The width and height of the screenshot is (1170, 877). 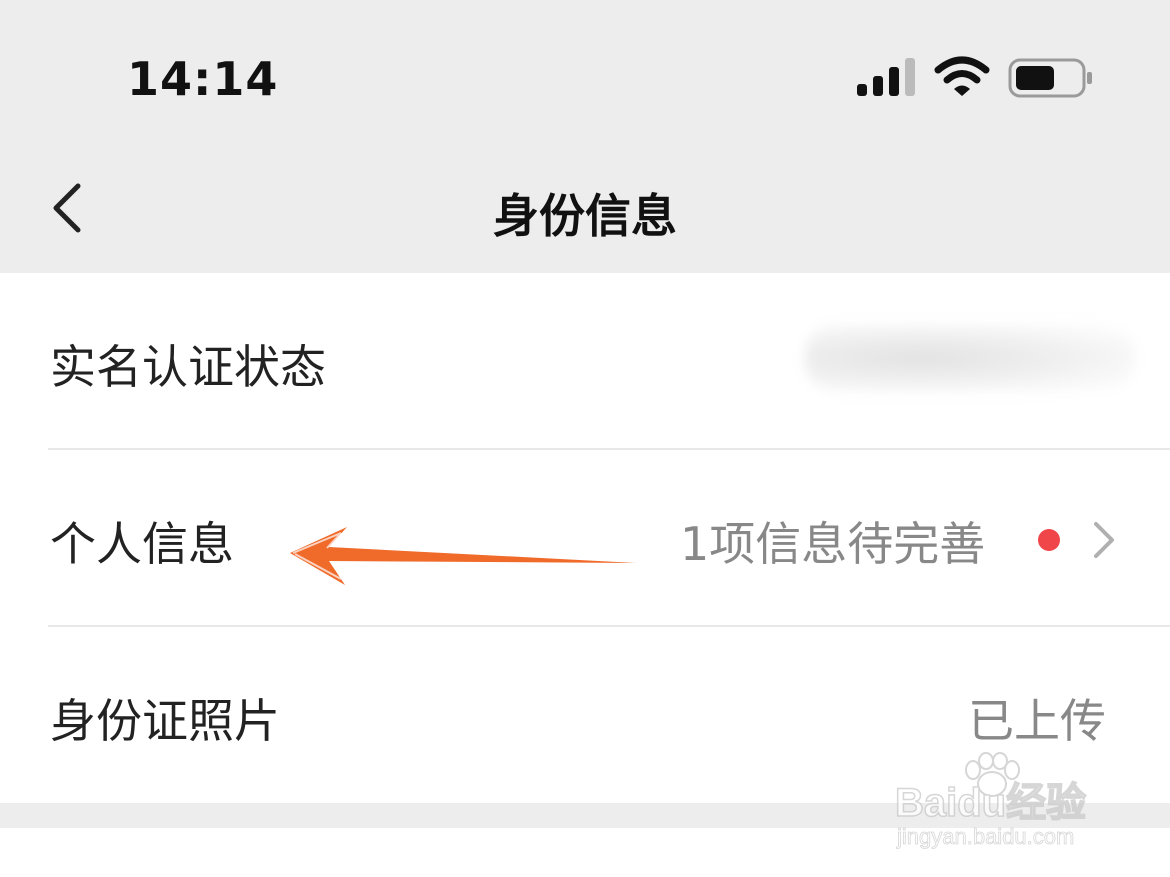 What do you see at coordinates (1049, 540) in the screenshot?
I see `red-dot-badge` at bounding box center [1049, 540].